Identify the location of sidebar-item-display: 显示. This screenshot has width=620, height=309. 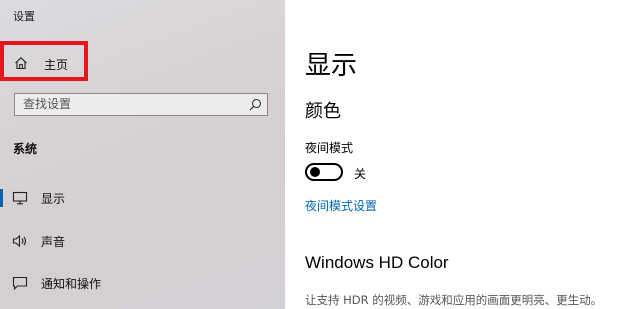
(142, 198).